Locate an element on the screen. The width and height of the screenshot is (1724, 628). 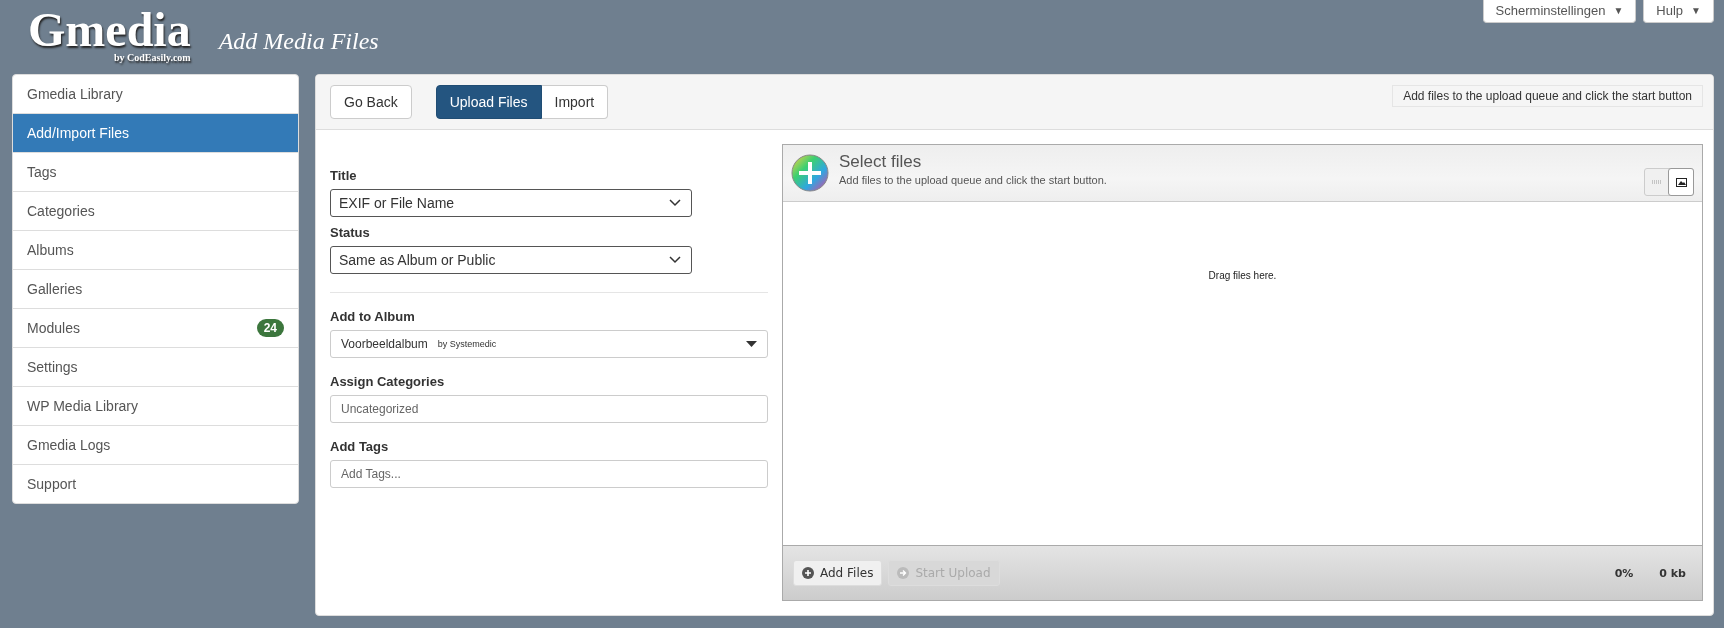
sidebar-item: Categories is located at coordinates (155, 210).